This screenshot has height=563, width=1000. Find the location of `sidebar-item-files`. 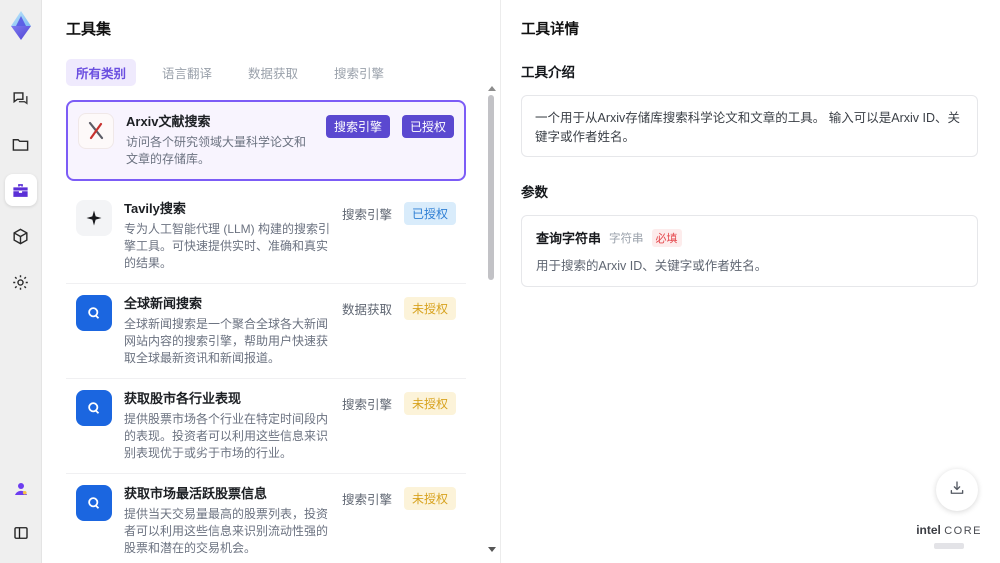

sidebar-item-files is located at coordinates (21, 144).